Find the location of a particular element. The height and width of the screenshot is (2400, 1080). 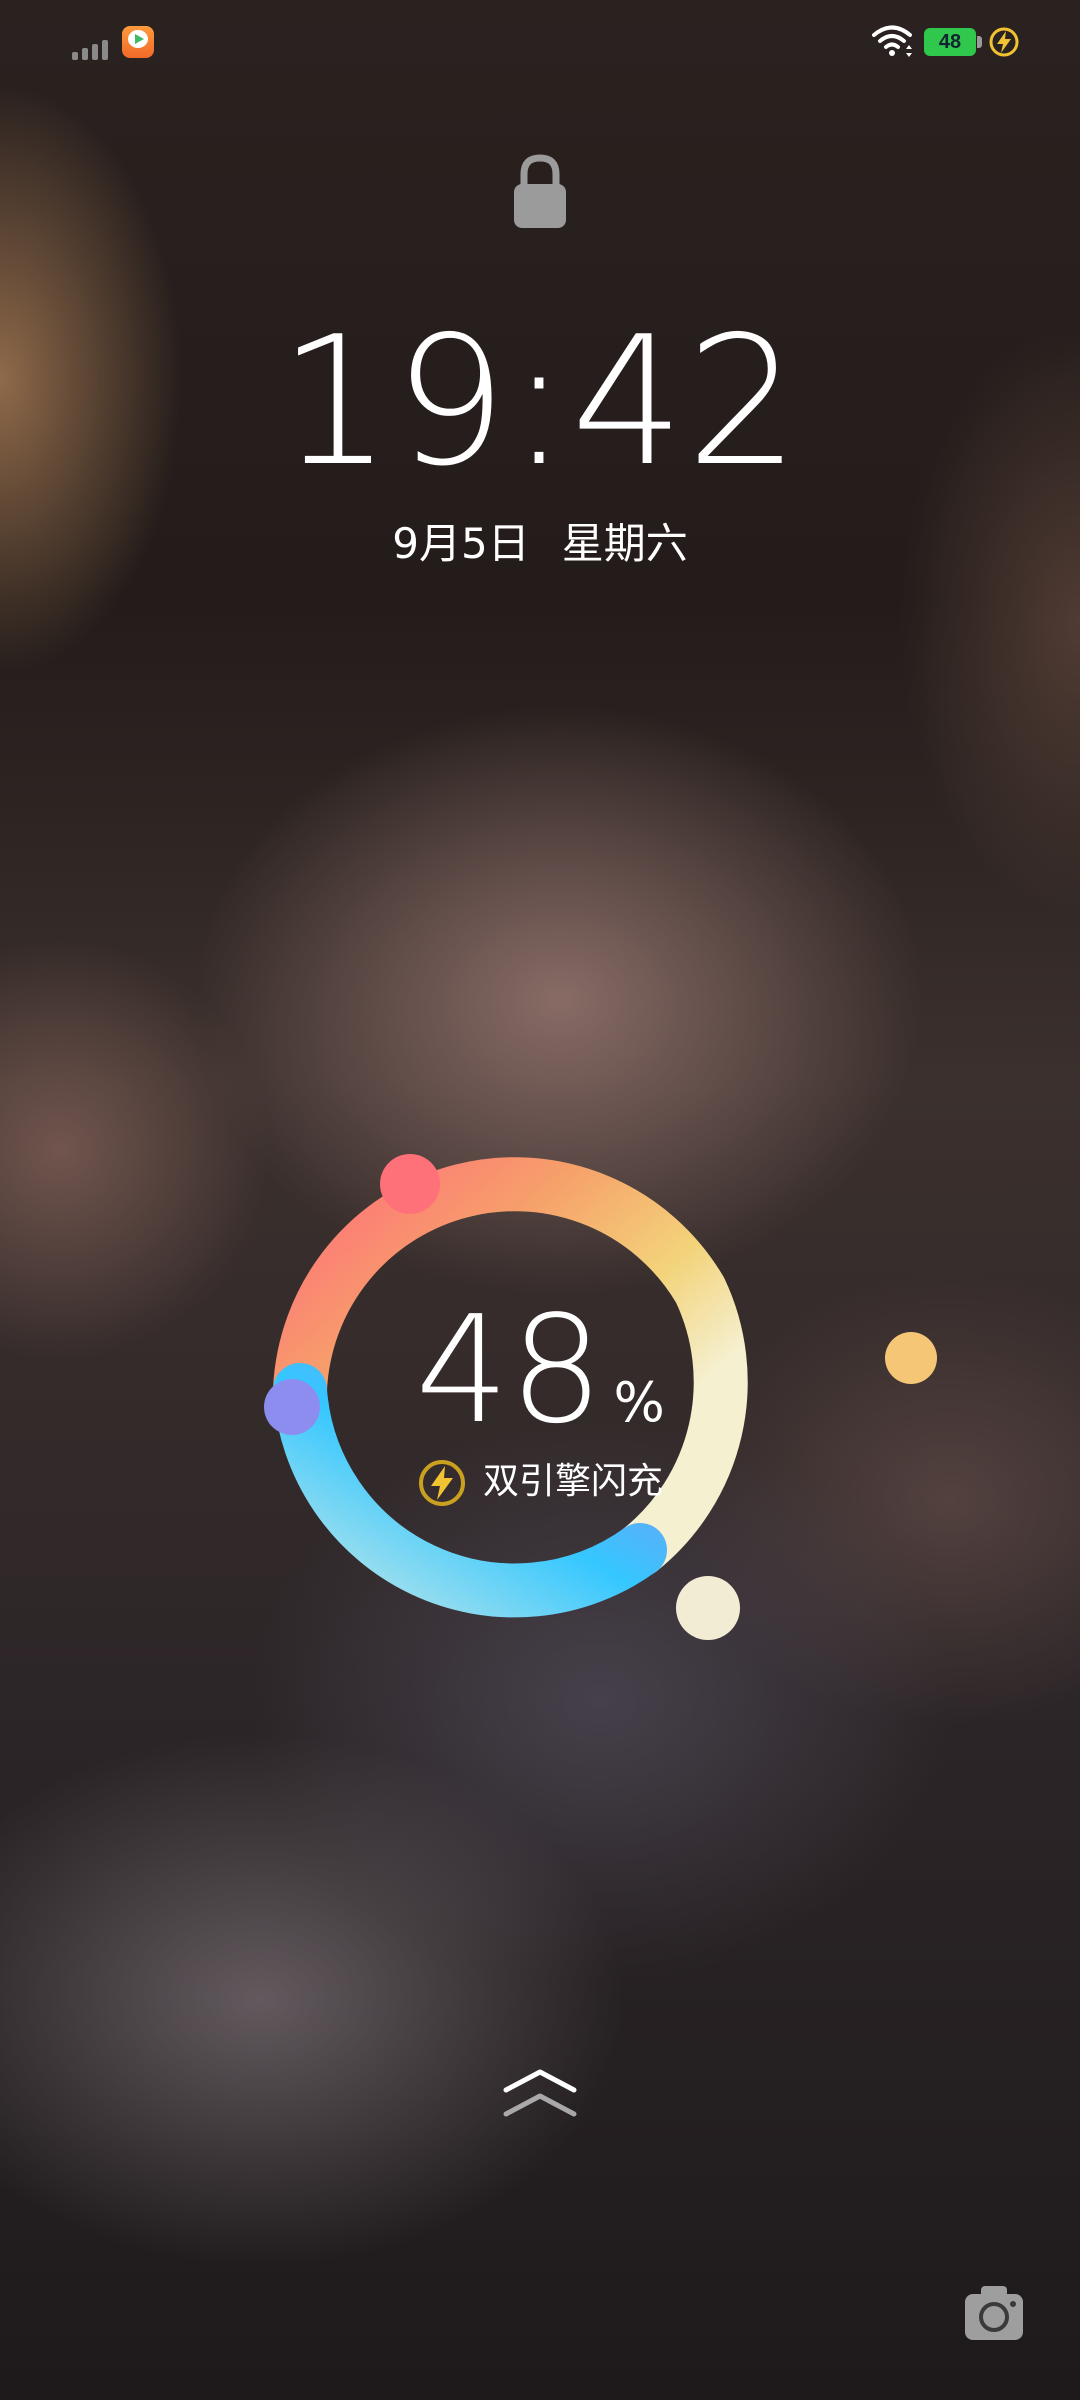

fast-charge-icon is located at coordinates (1004, 42).